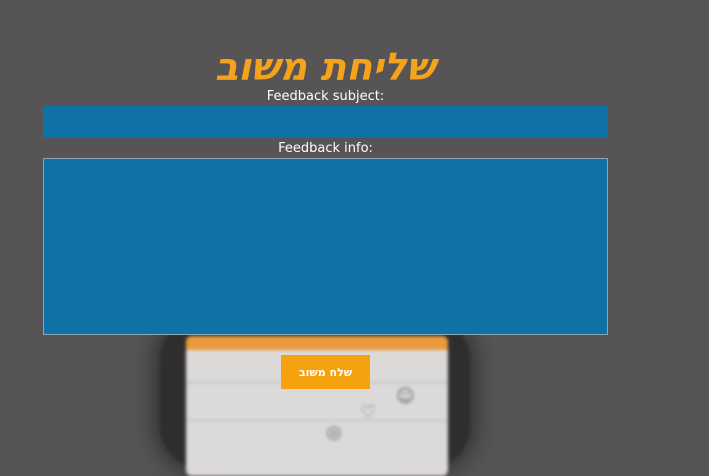 This screenshot has width=709, height=476. I want to click on feedback-subject-input, so click(325, 122).